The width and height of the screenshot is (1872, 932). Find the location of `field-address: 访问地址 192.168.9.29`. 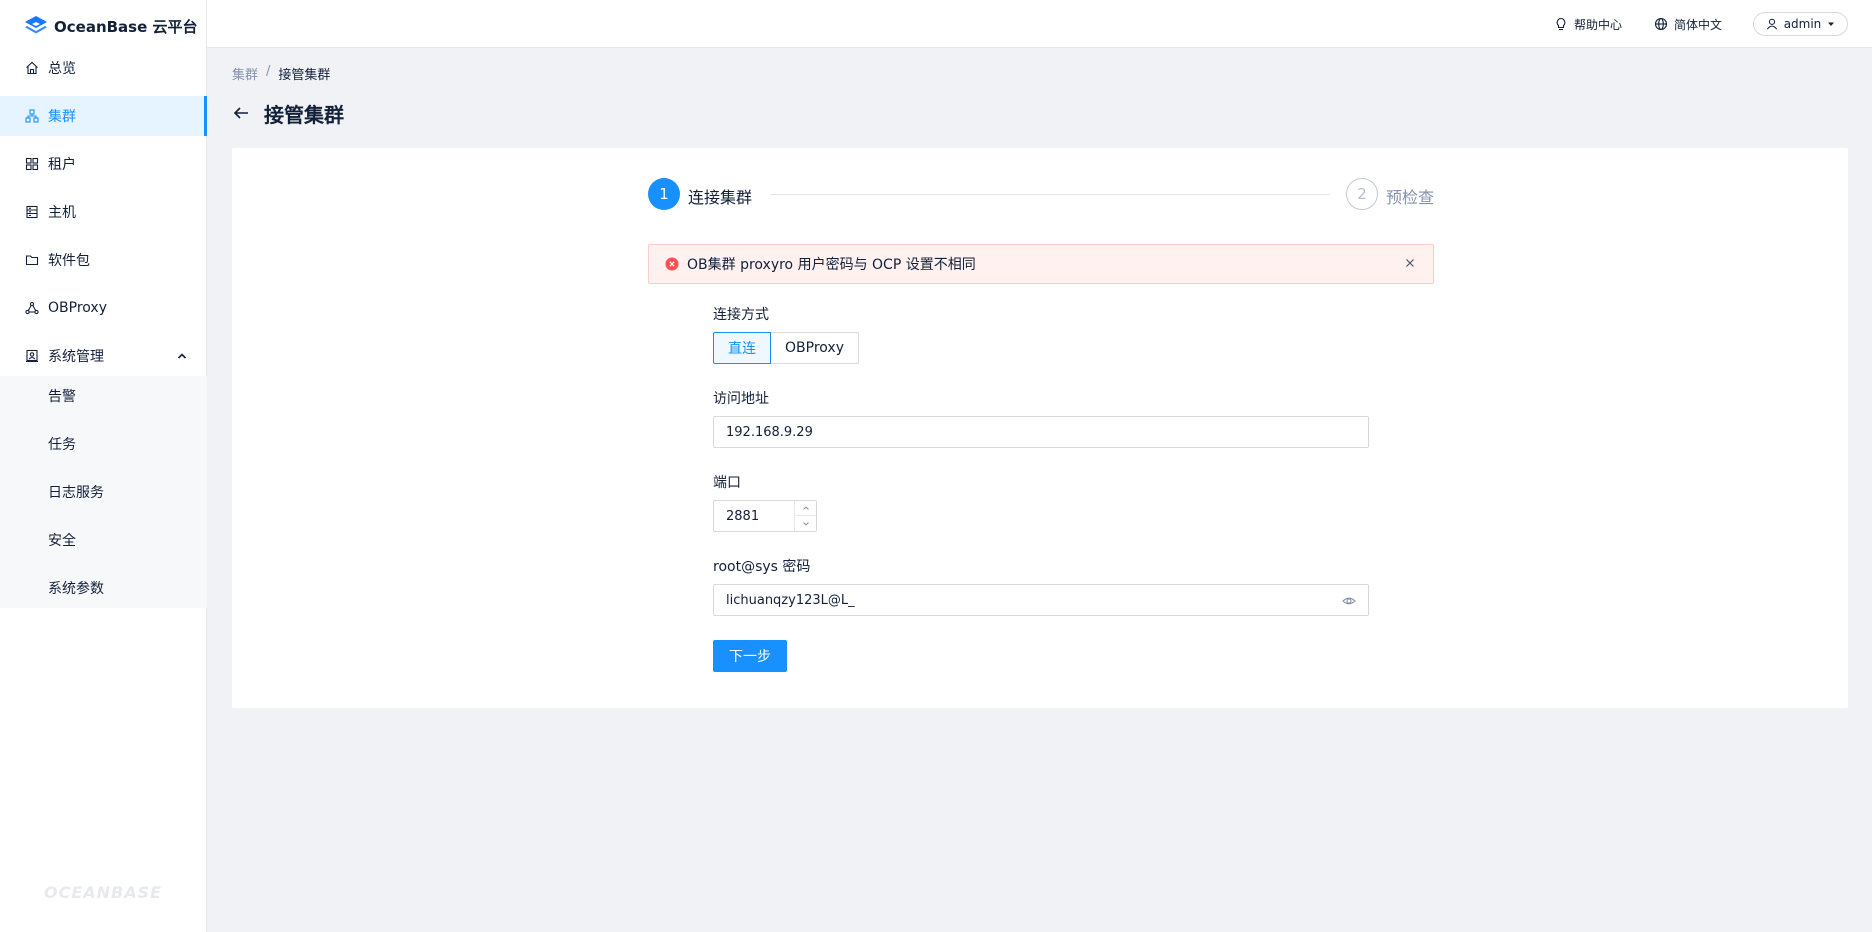

field-address: 访问地址 192.168.9.29 is located at coordinates (1041, 418).